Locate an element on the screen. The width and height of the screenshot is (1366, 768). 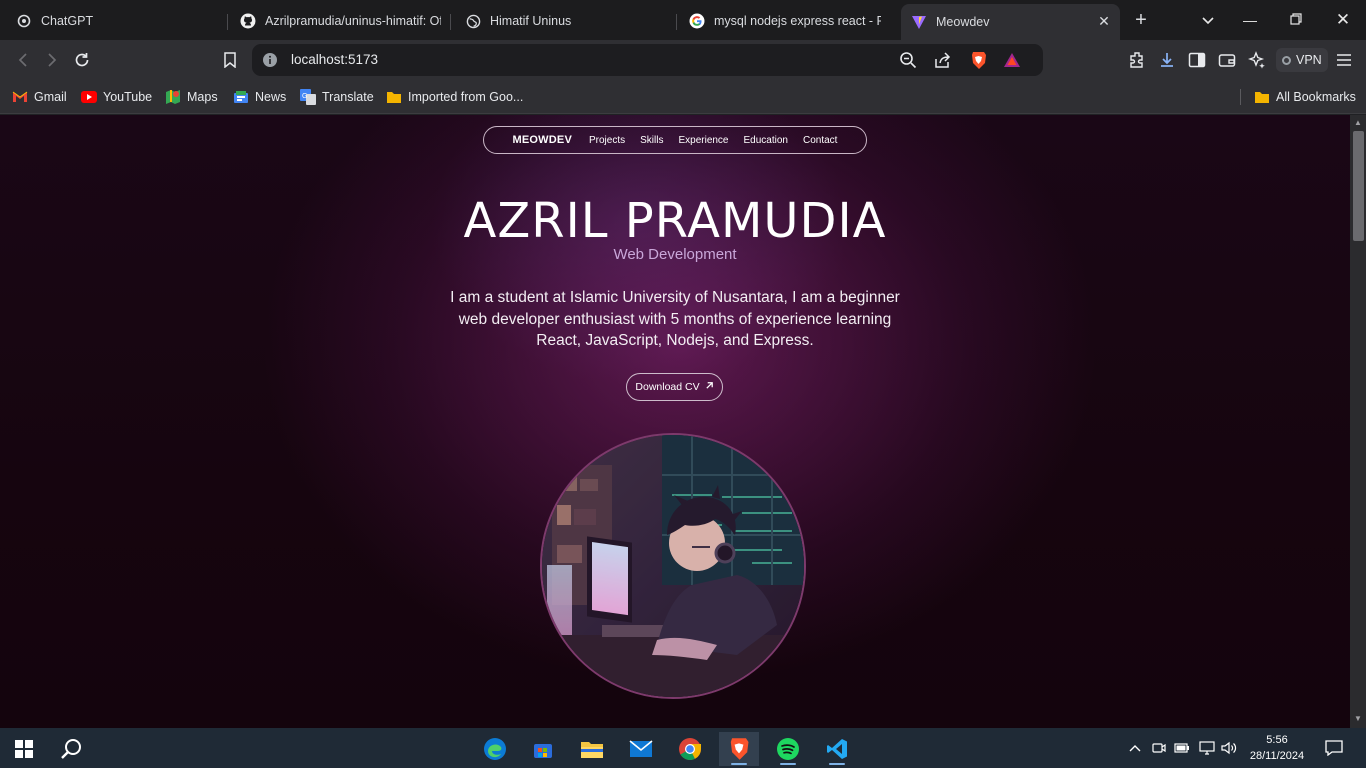
explorer-icon is located at coordinates (592, 749).